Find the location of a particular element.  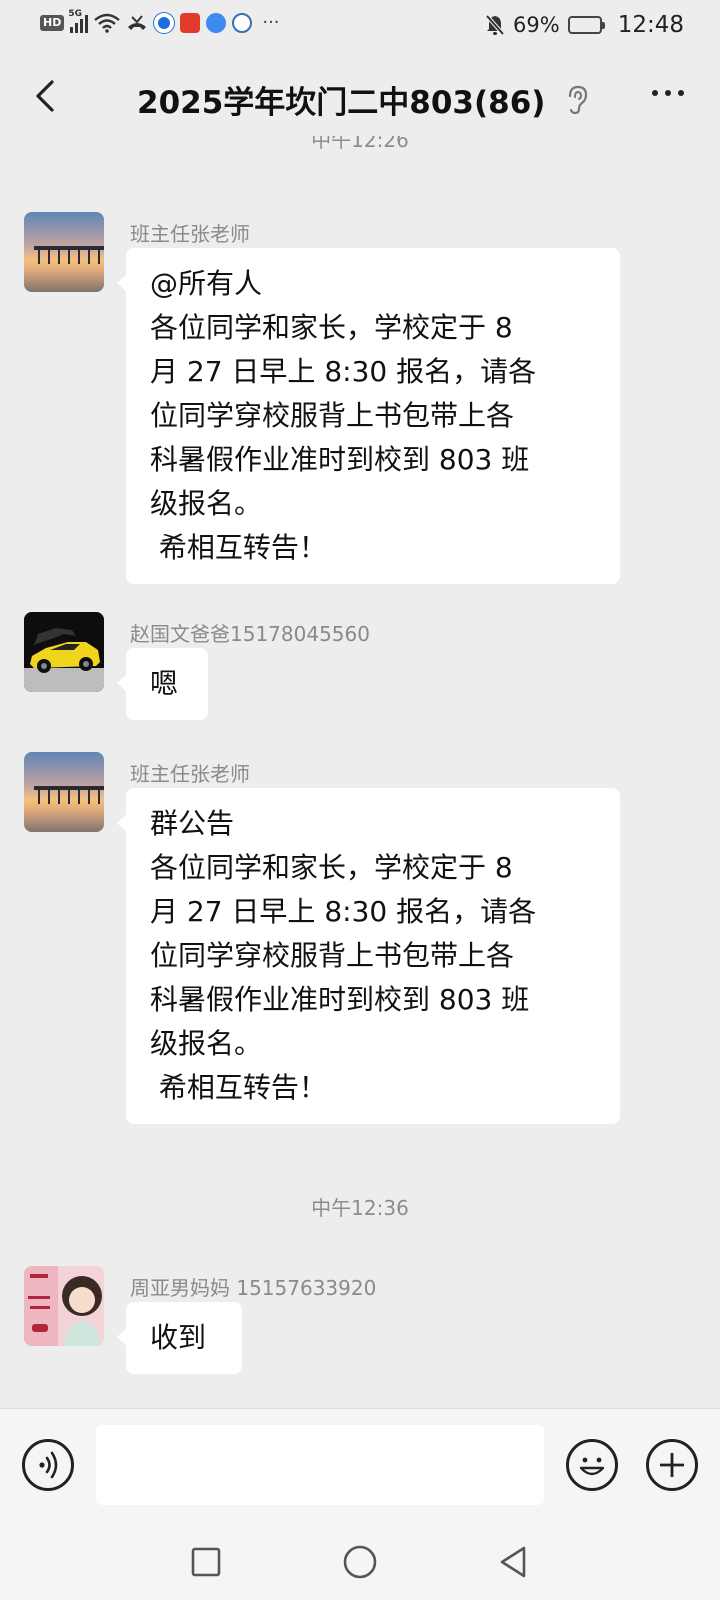

chat-header: 2025学年坎门二中803(86) is located at coordinates (360, 97).